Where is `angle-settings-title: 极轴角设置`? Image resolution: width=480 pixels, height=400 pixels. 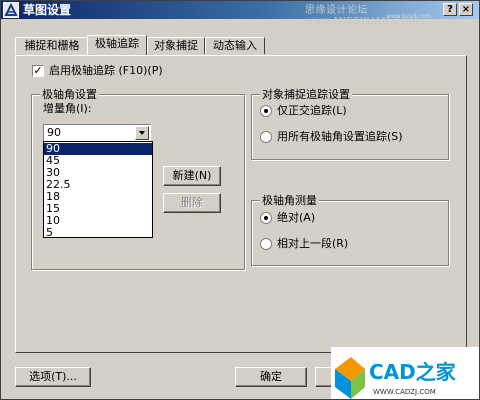
angle-settings-title: 极轴角设置 is located at coordinates (69, 94).